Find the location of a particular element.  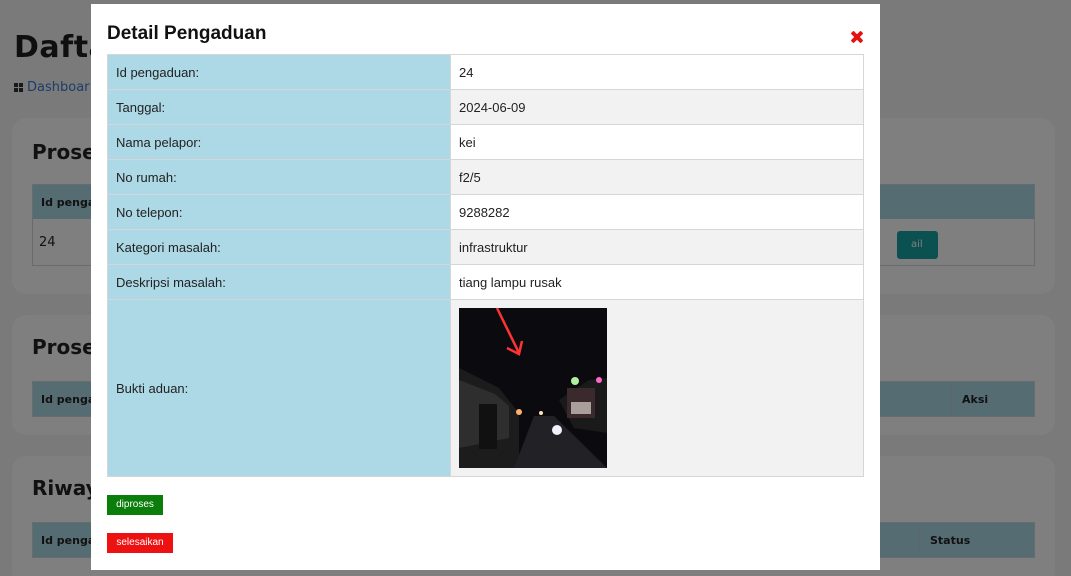

row-value: tiang lampu rusak is located at coordinates (657, 282).